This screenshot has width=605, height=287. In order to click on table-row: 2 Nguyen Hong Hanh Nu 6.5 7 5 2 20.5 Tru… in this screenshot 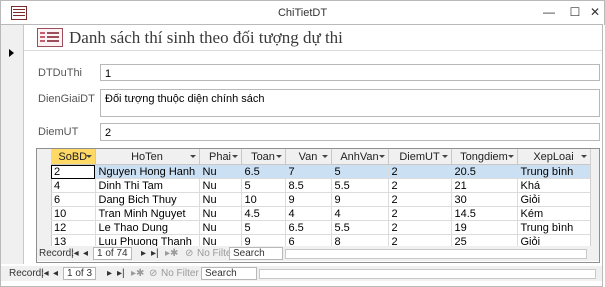, I will do `click(321, 171)`.